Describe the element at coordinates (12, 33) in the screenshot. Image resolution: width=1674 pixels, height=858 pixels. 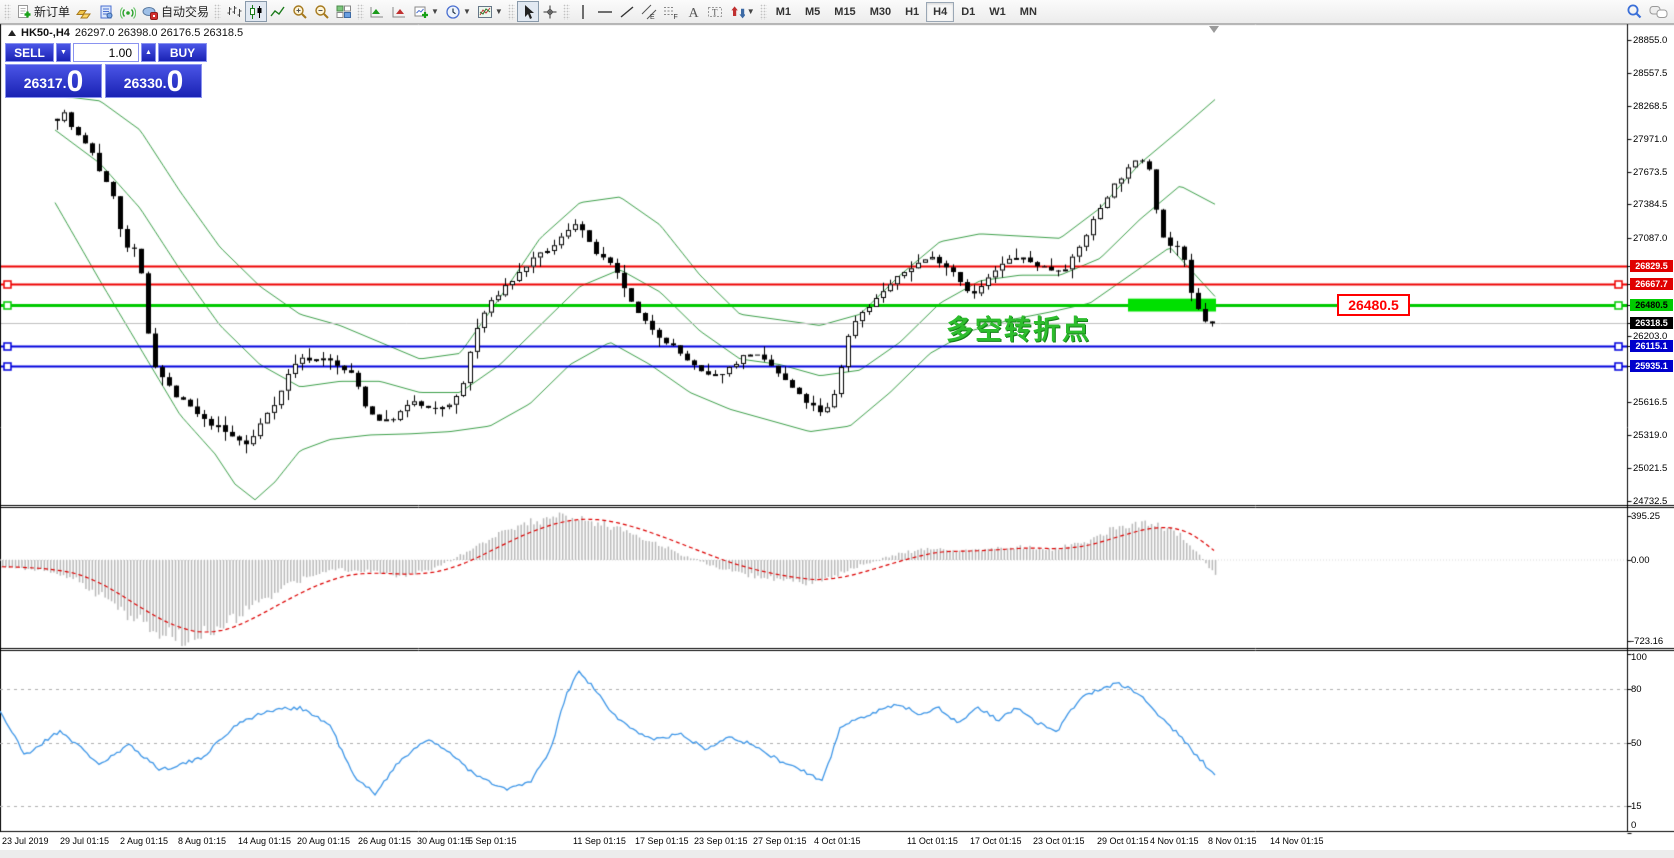
I see `symbol-up-arrow-icon` at that location.